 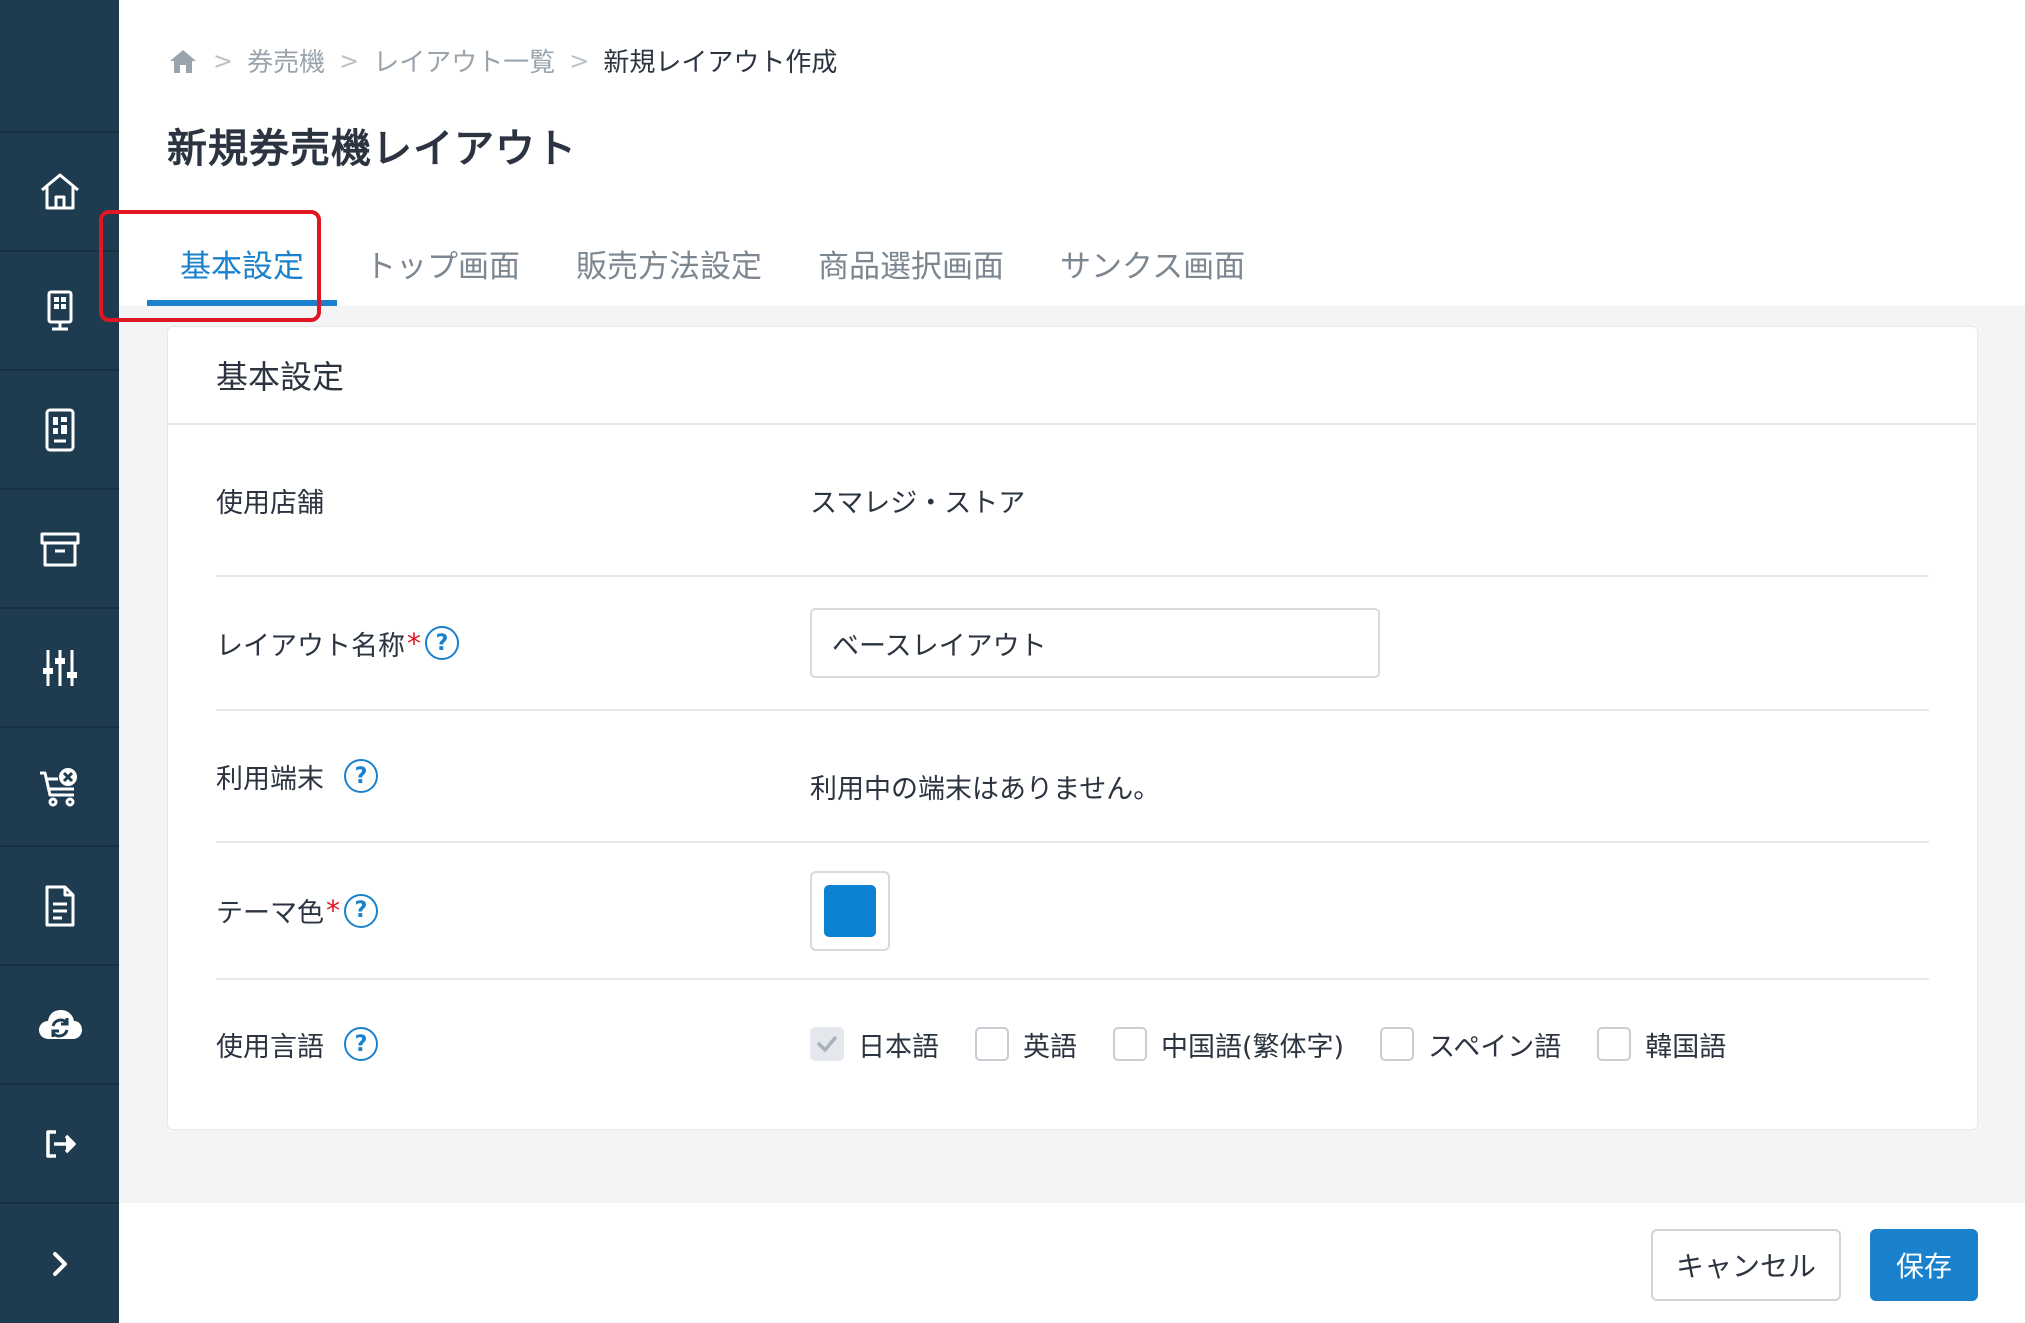 I want to click on sidebar-item-cloud-sync, so click(x=59, y=1025).